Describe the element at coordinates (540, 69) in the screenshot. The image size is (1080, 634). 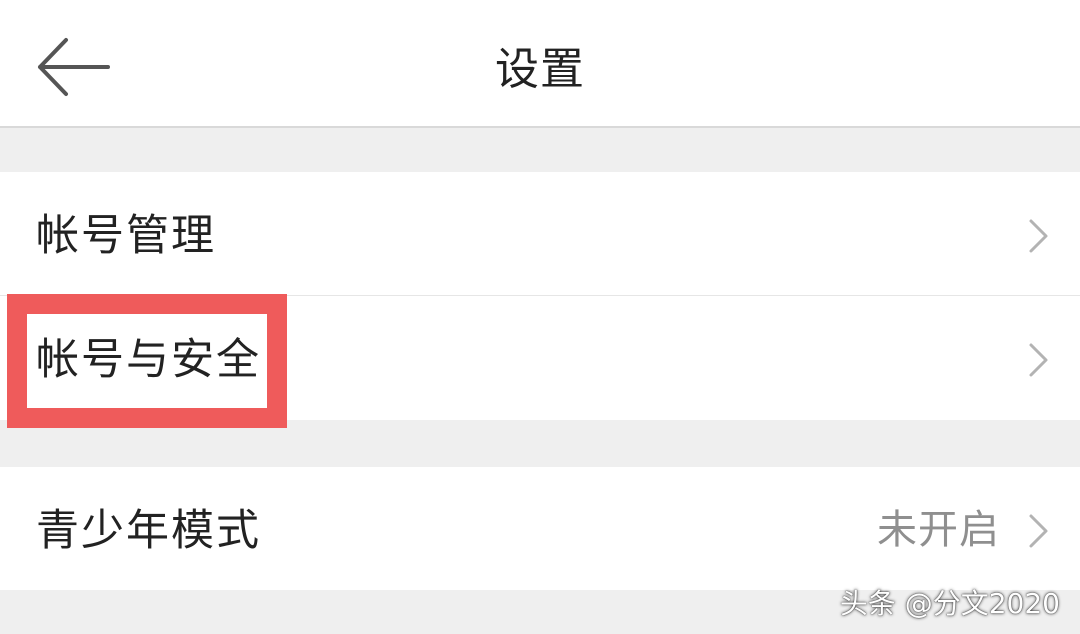
I see `page-title: 设置` at that location.